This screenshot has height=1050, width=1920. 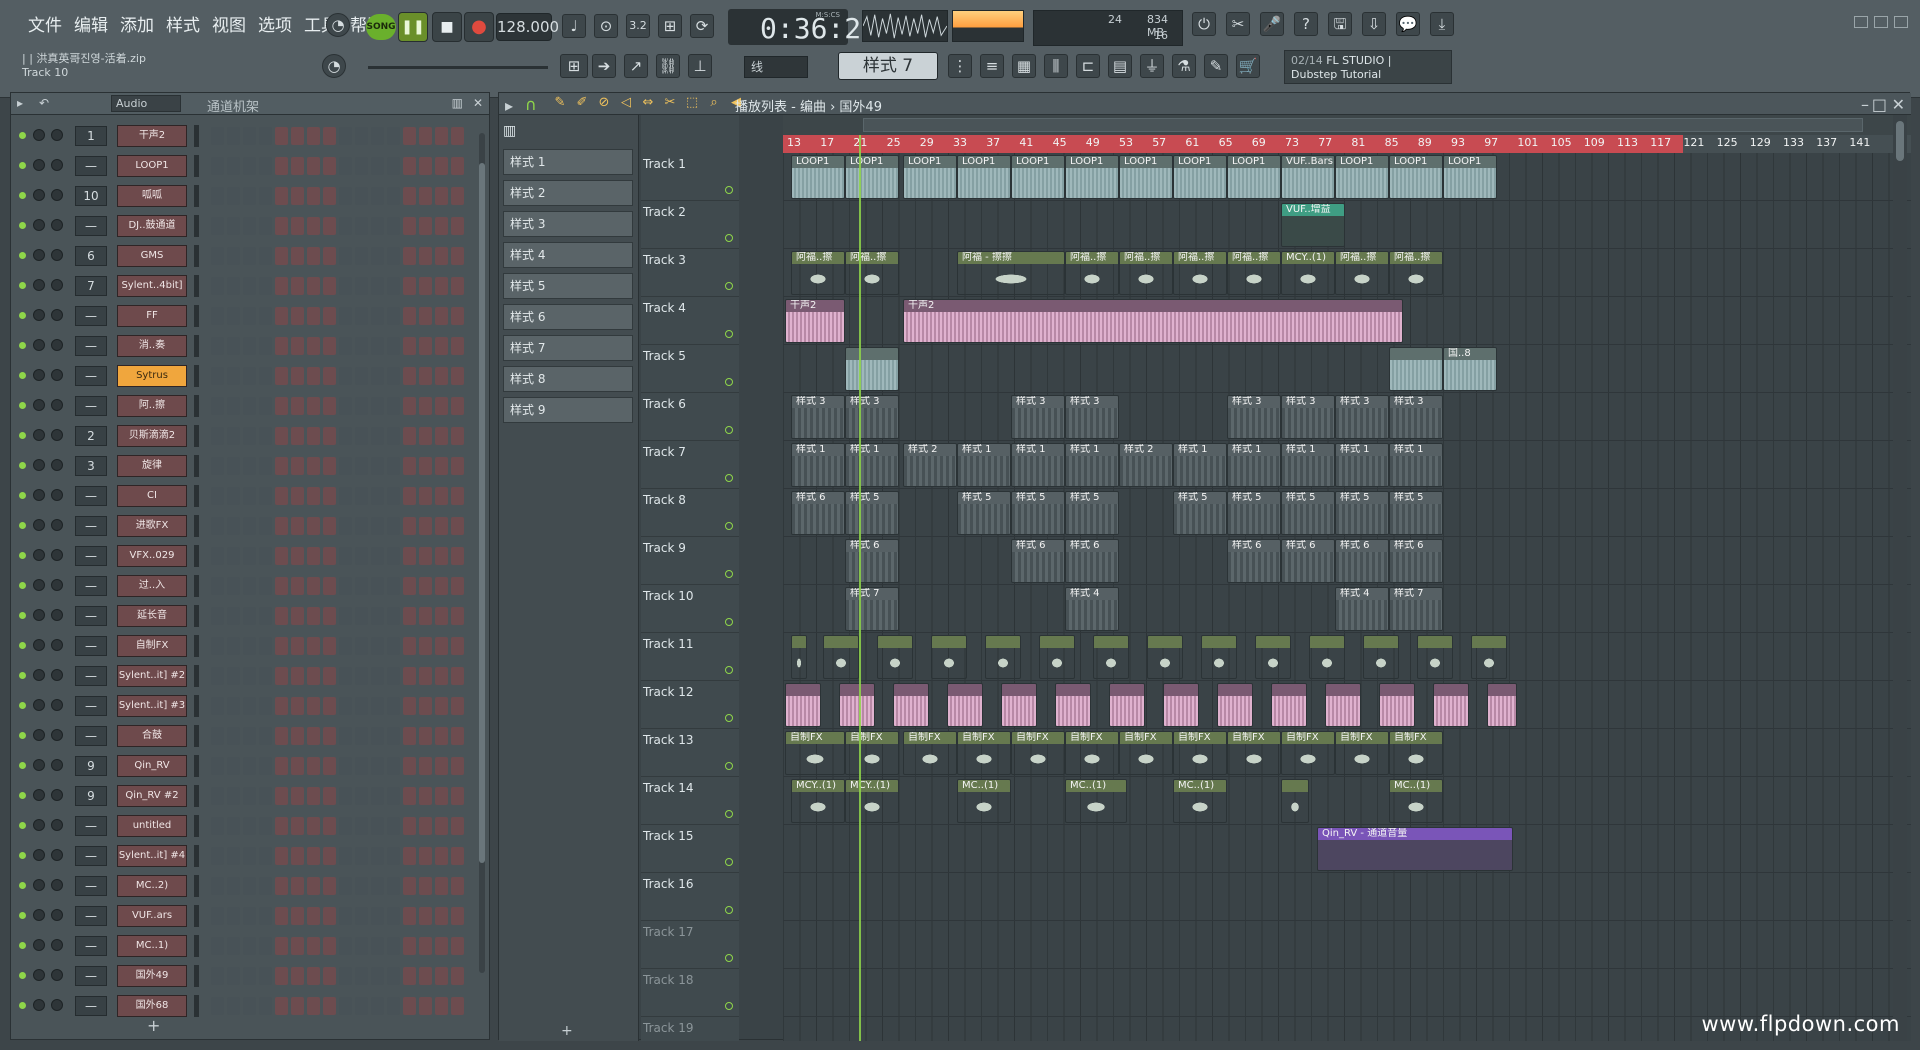 I want to click on channel-row: — CI, so click(x=246, y=496).